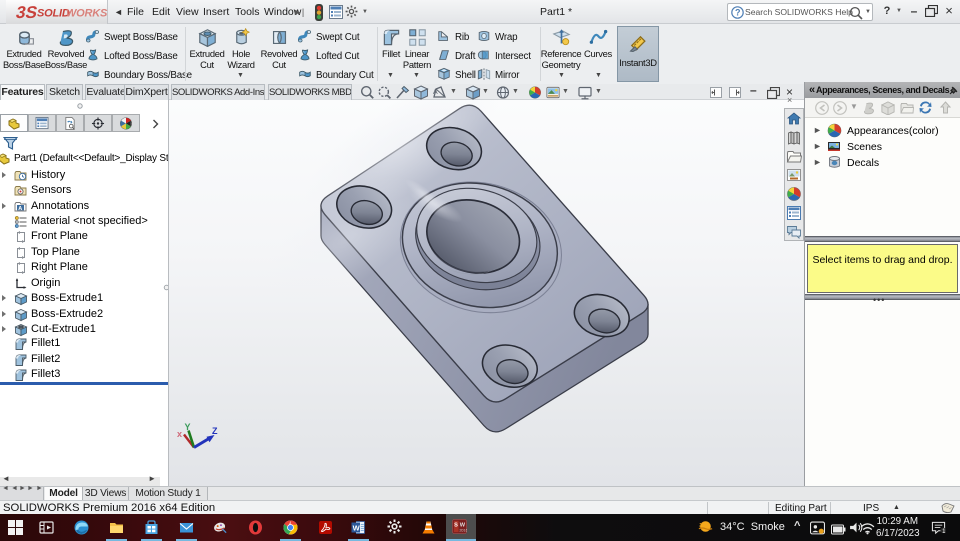 This screenshot has height=541, width=960. What do you see at coordinates (188, 427) in the screenshot?
I see `svg-text: Y` at bounding box center [188, 427].